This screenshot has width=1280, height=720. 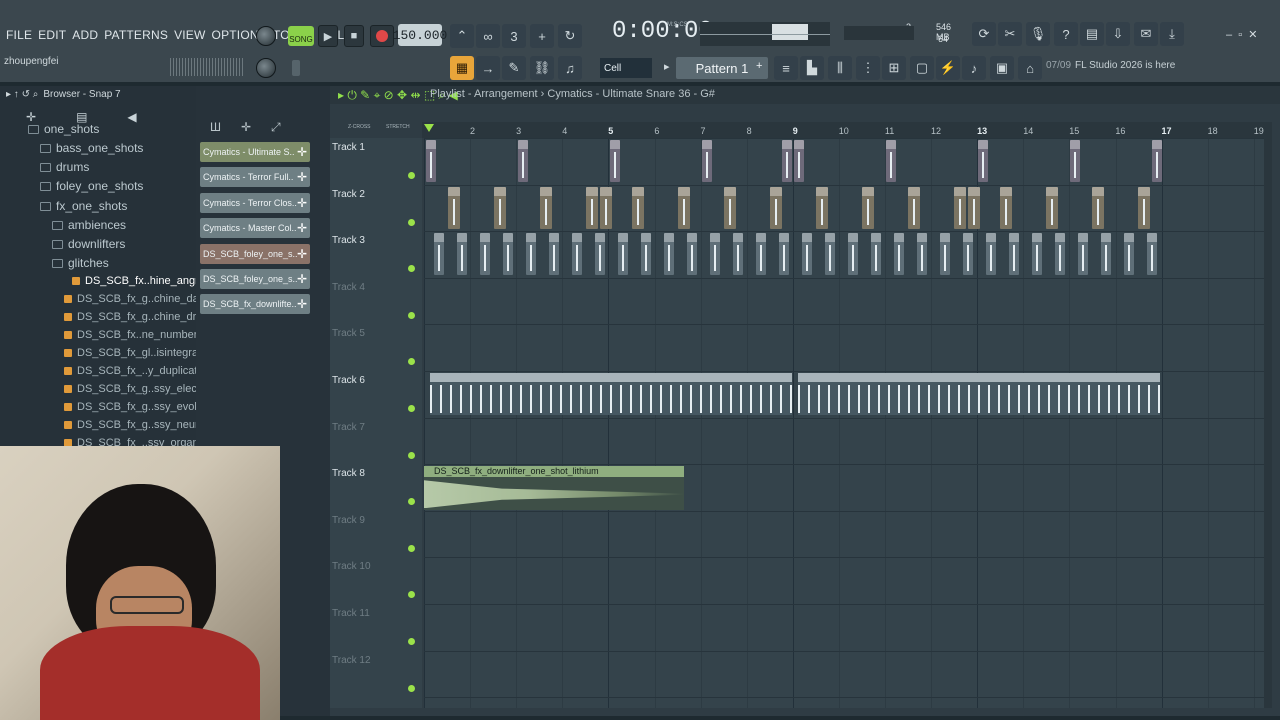 I want to click on track-name: Track 8, so click(x=348, y=473).